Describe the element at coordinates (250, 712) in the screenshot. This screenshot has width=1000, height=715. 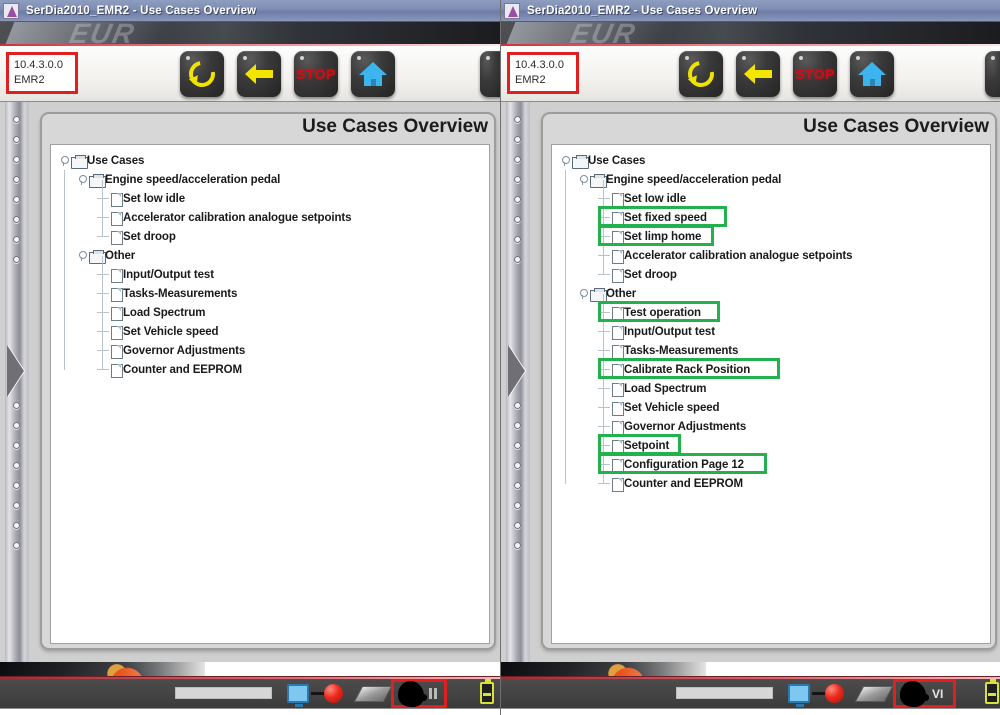
I see `left-bottom-edge` at that location.